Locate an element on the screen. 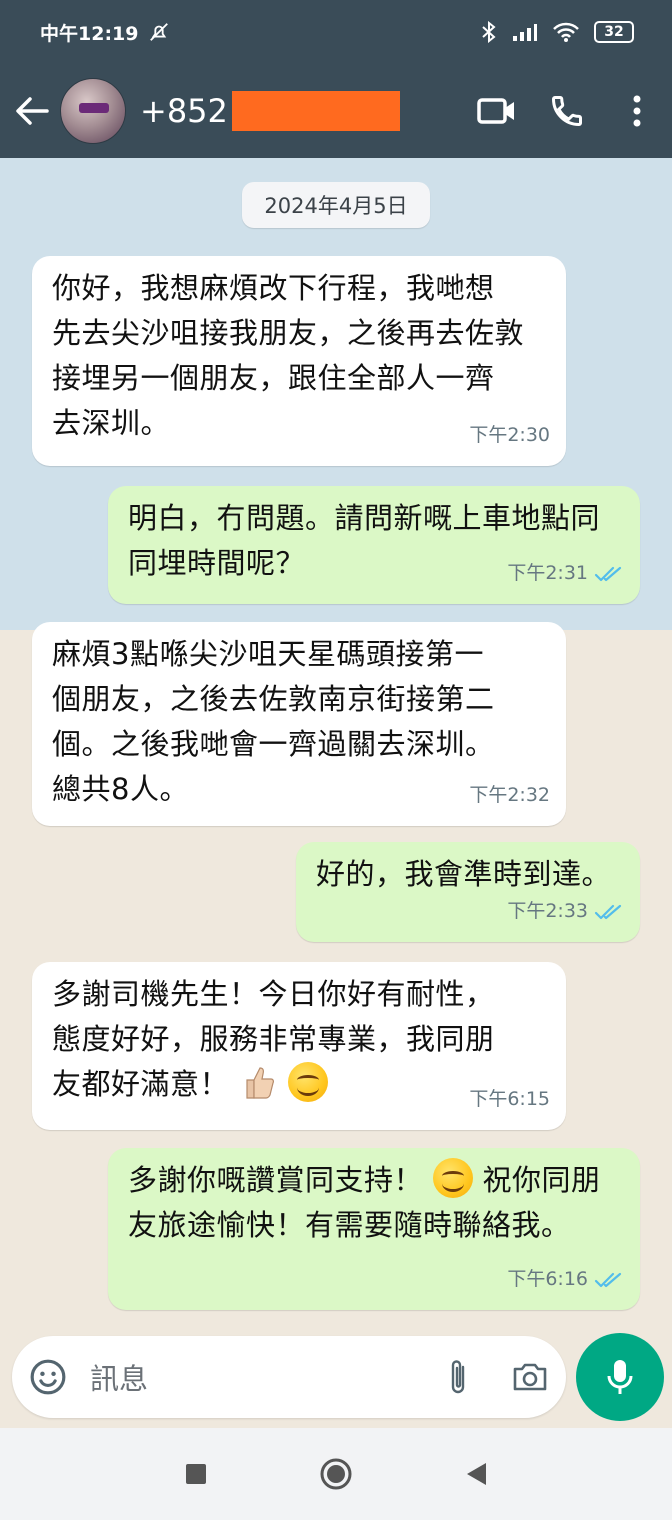 The height and width of the screenshot is (1520, 672). message-meta: 下午2:31 is located at coordinates (565, 573).